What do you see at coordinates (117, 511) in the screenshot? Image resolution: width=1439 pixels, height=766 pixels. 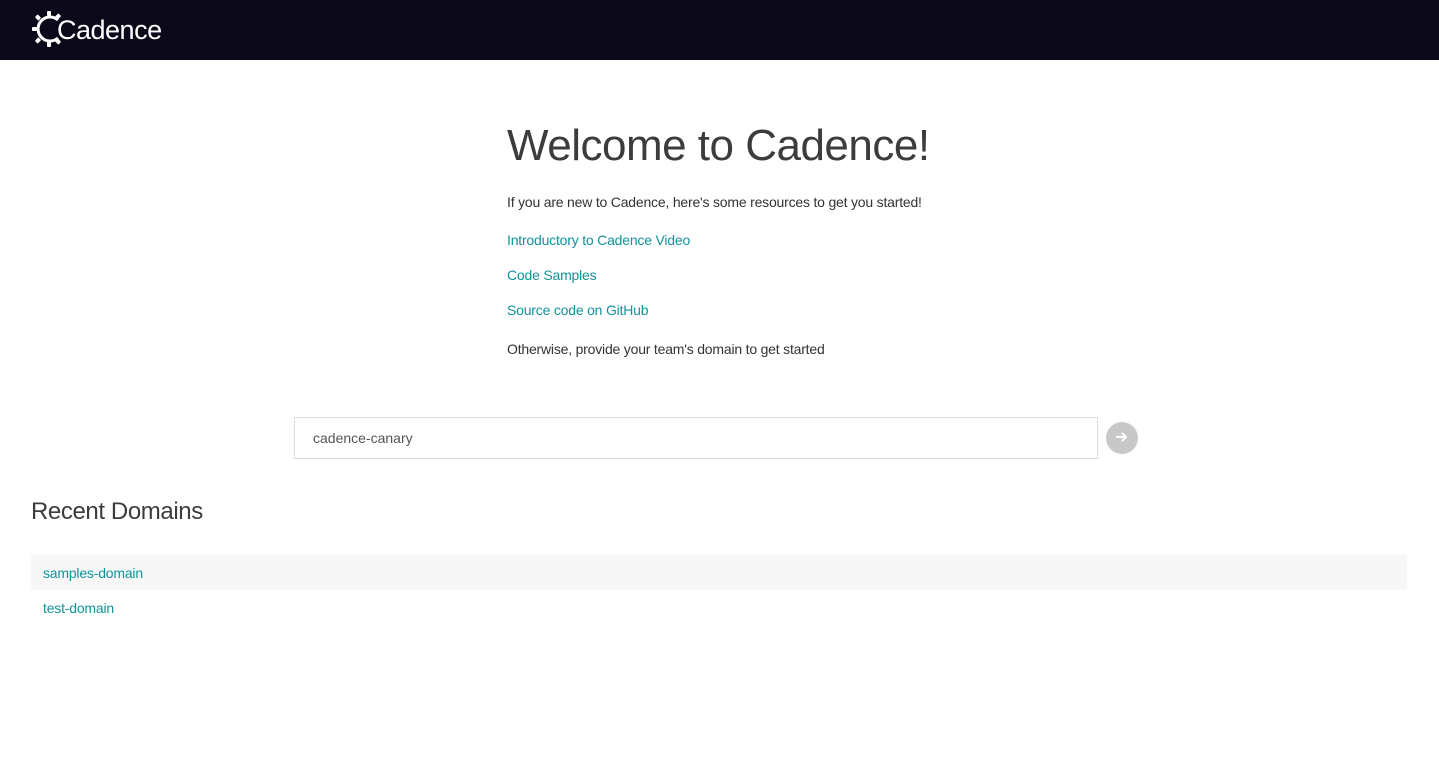 I see `recent-domains-title: Recent Domains` at bounding box center [117, 511].